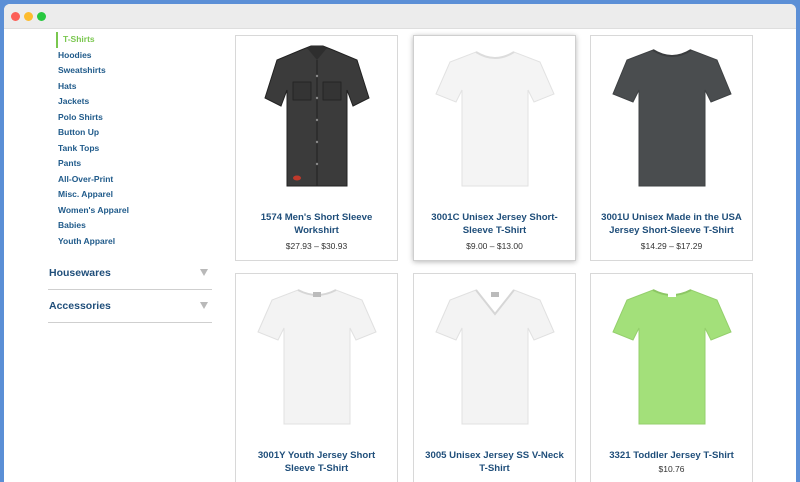 Image resolution: width=800 pixels, height=482 pixels. Describe the element at coordinates (135, 102) in the screenshot. I see `category-item-jackets: Jackets` at that location.